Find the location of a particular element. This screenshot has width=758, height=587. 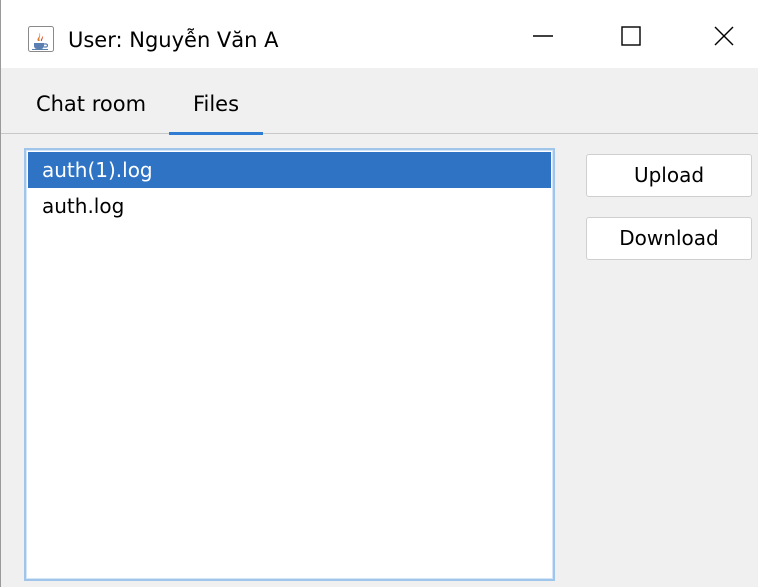

tab-files: Files is located at coordinates (216, 101).